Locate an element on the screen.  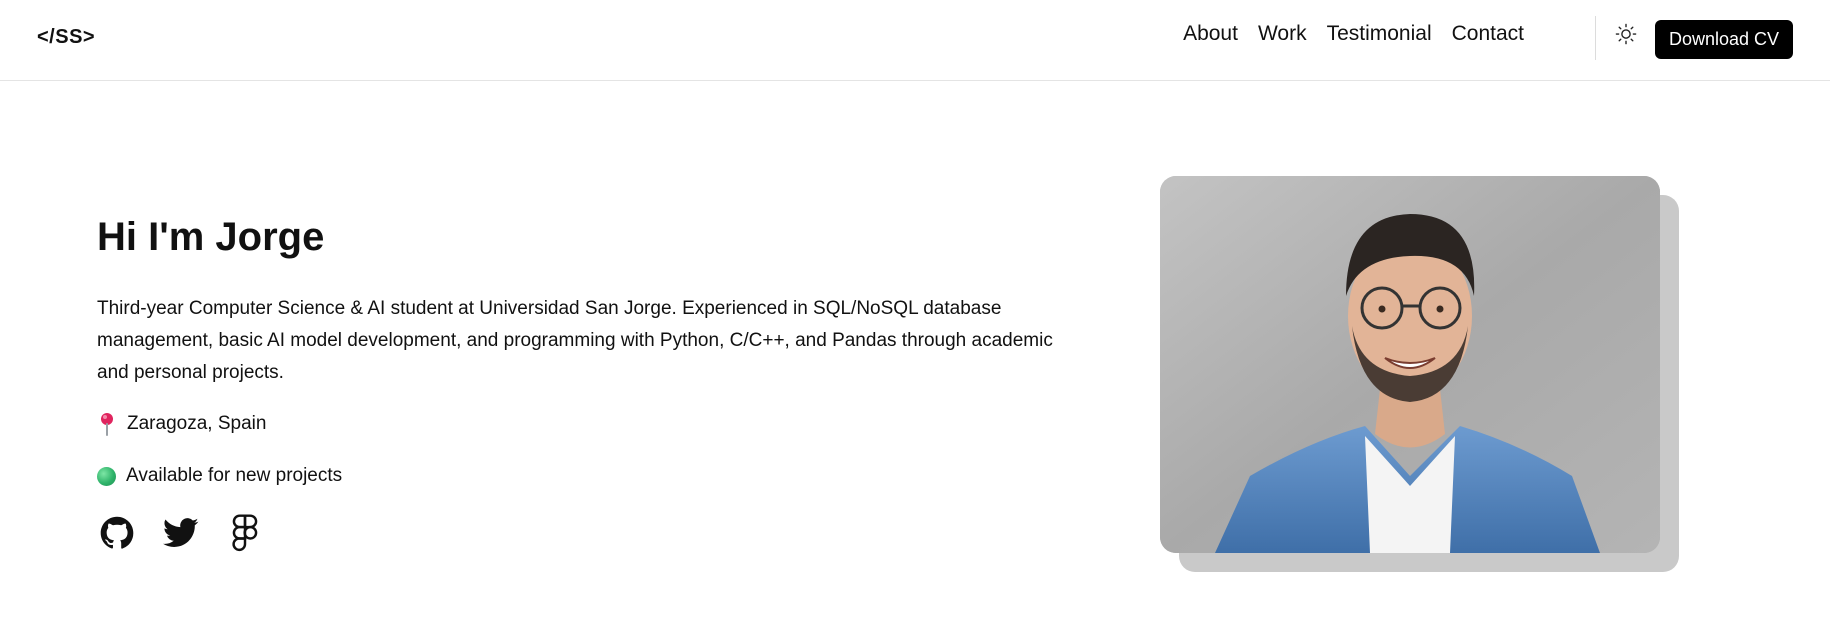
main-nav: About Work Testimonial Contact is located at coordinates (1353, 34).